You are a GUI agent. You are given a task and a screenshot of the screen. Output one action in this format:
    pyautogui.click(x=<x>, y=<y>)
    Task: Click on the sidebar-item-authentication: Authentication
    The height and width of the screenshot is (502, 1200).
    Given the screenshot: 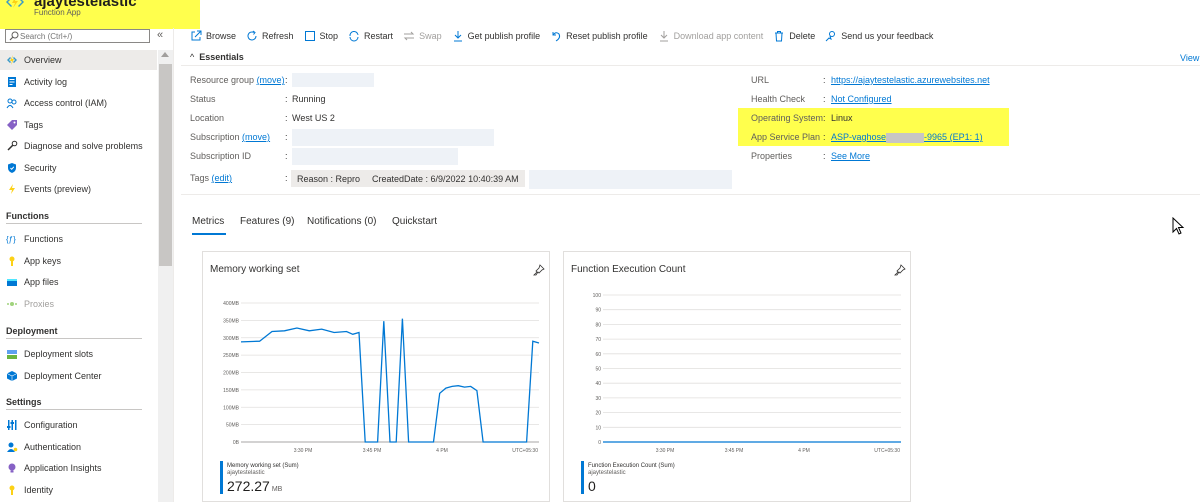 What is the action you would take?
    pyautogui.click(x=78, y=447)
    